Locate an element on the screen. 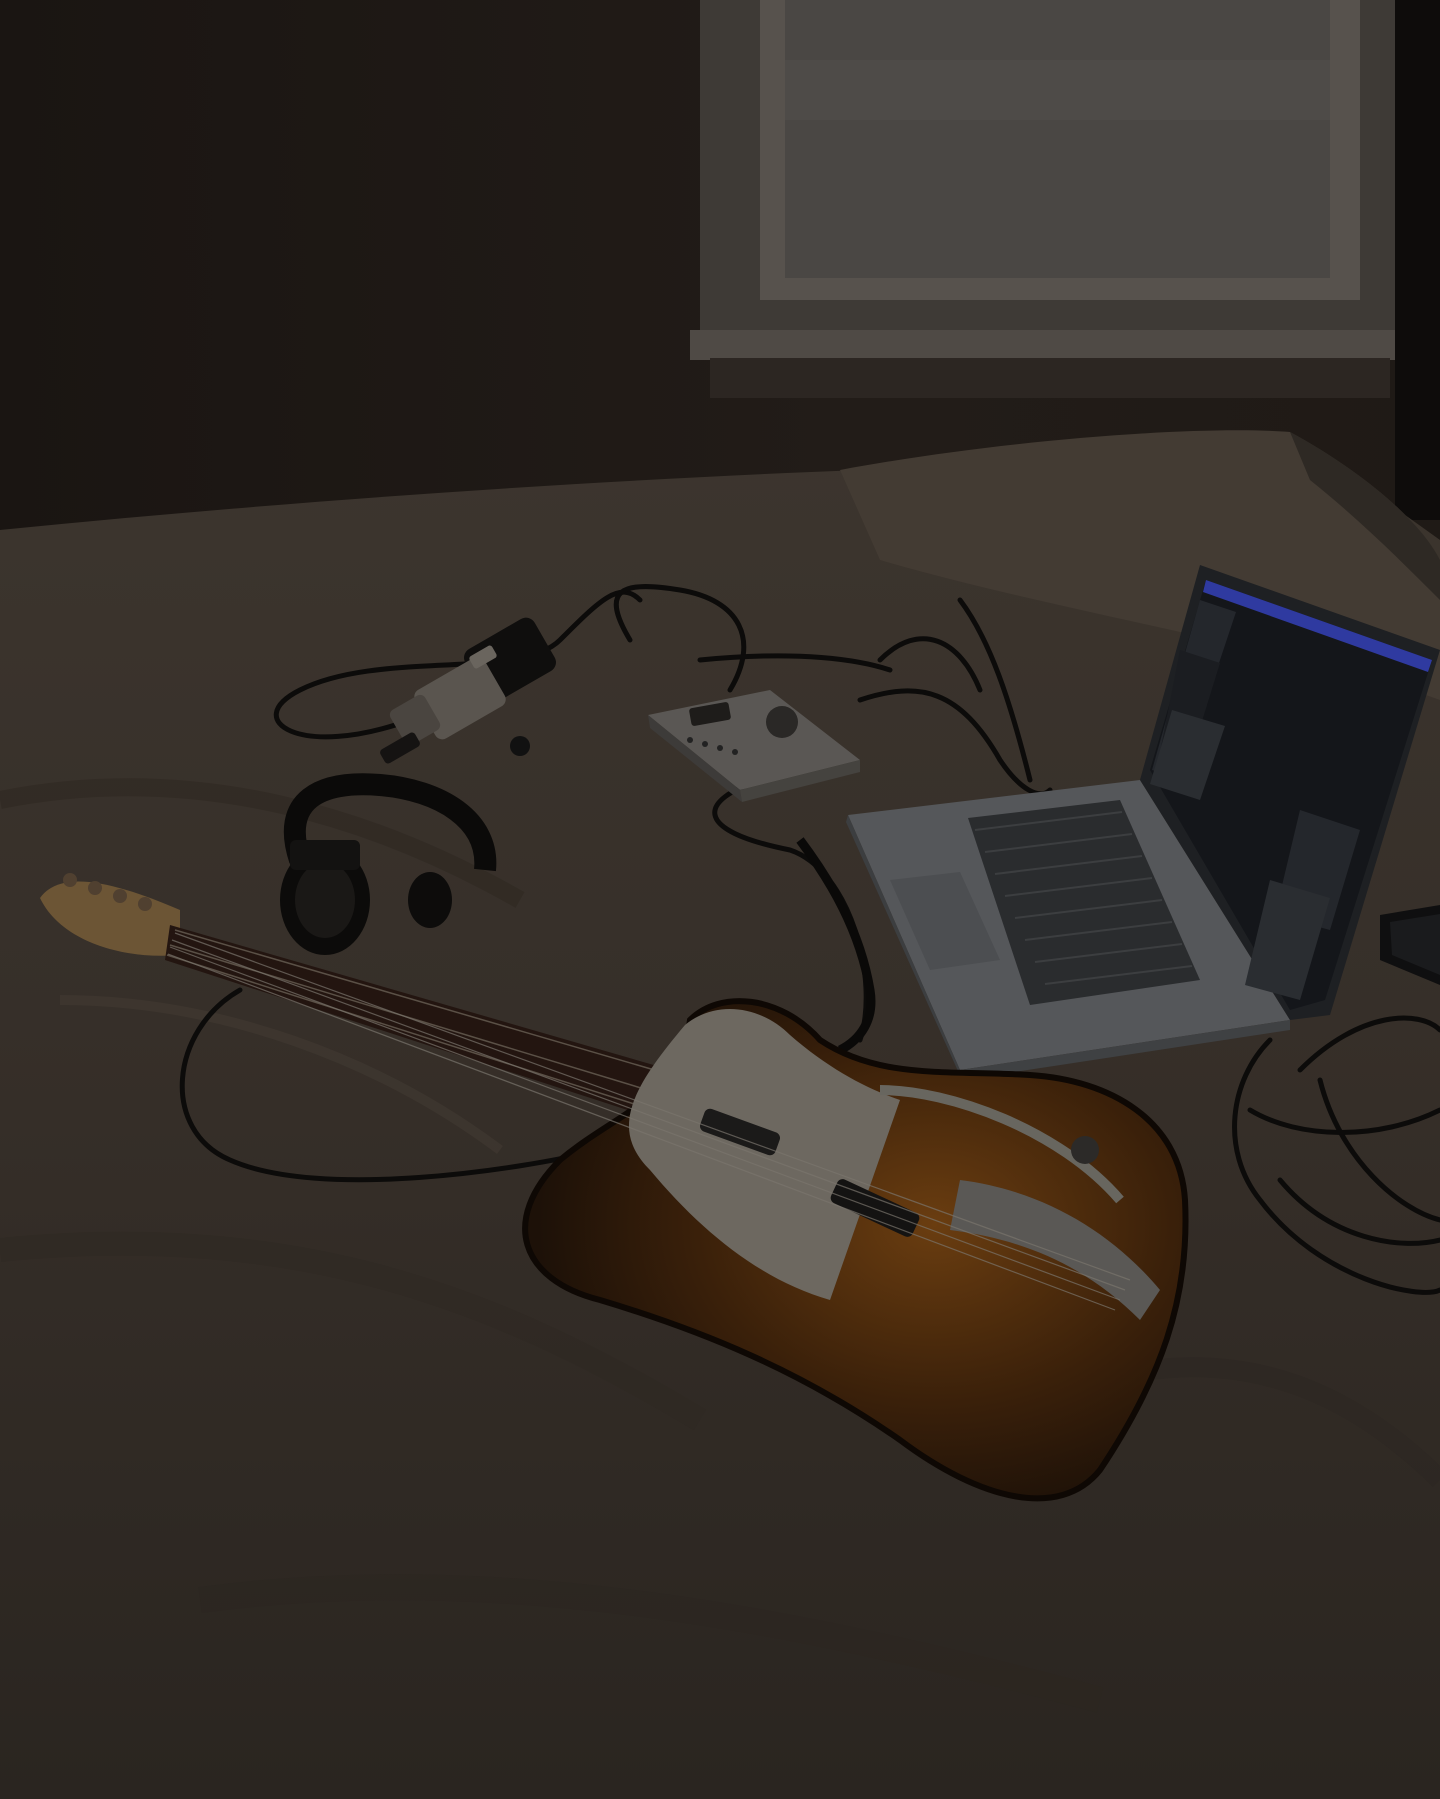 This screenshot has height=1799, width=1440. curtain is located at coordinates (1417, 260).